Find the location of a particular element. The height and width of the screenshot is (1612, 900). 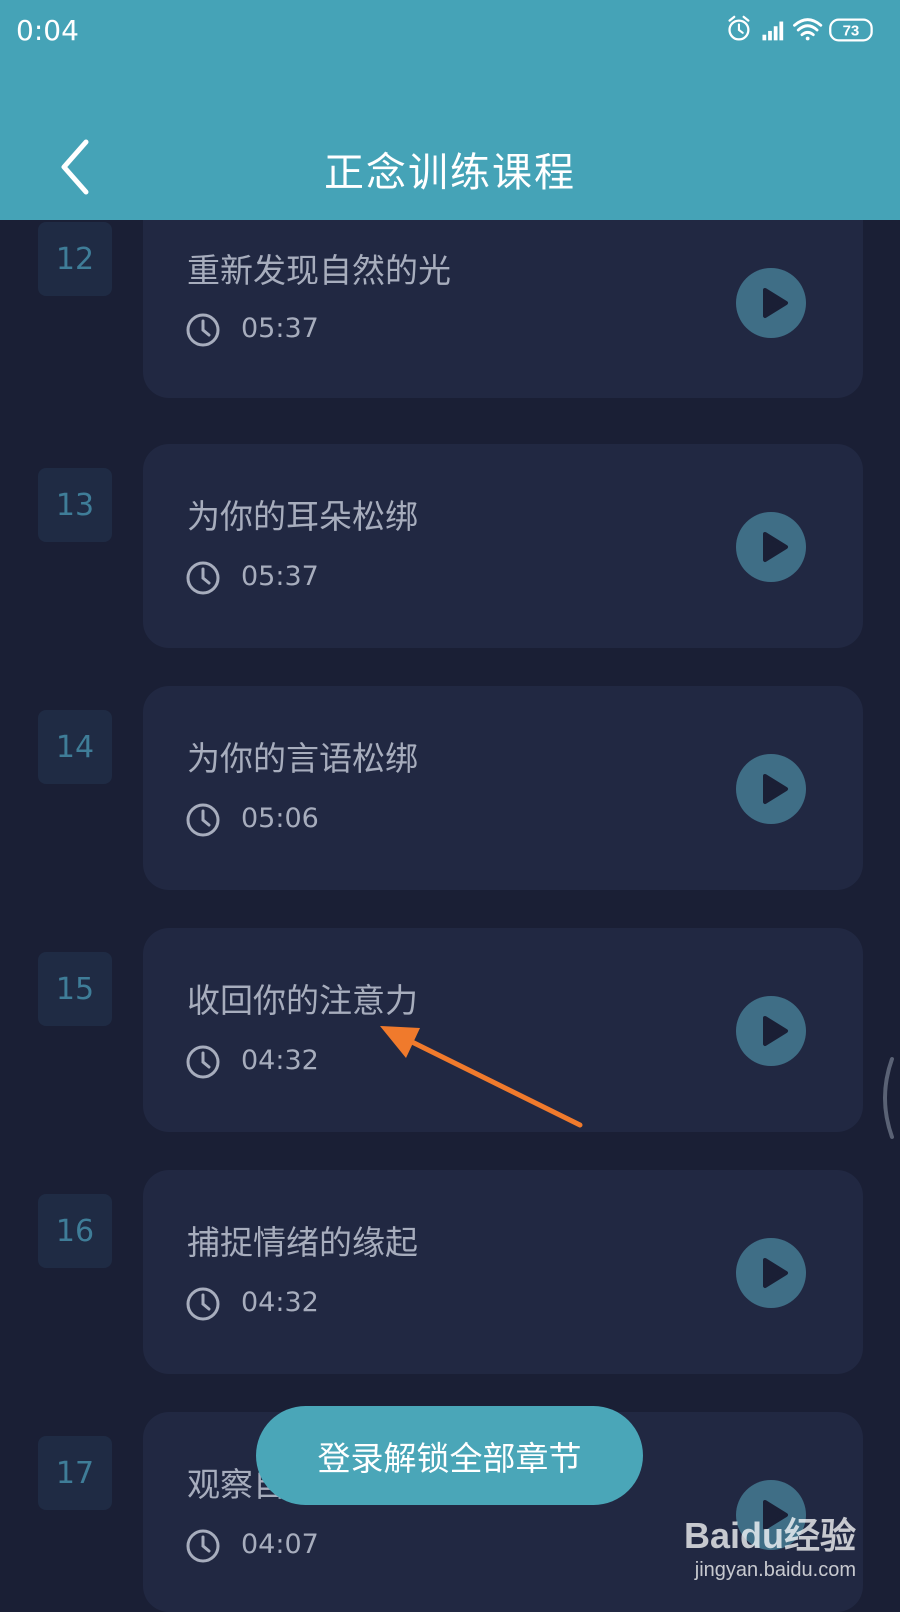

lesson-duration: 05:06 is located at coordinates (280, 818).